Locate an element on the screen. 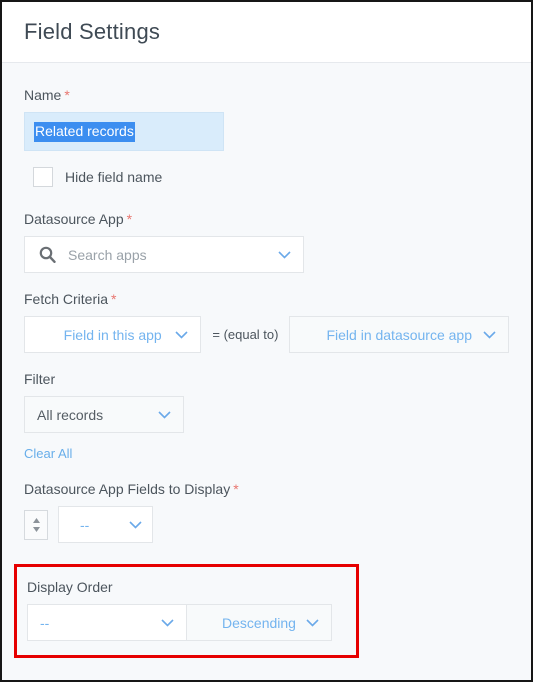 This screenshot has height=682, width=533. search-apps-input: Search apps is located at coordinates (164, 254).